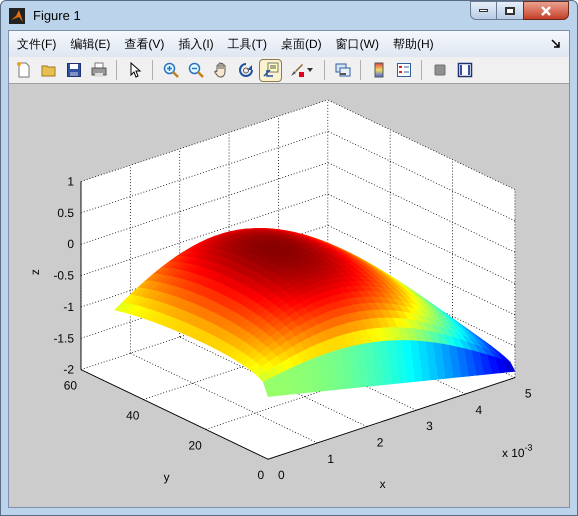  Describe the element at coordinates (63, 275) in the screenshot. I see `z-tick-label: -0.5` at that location.